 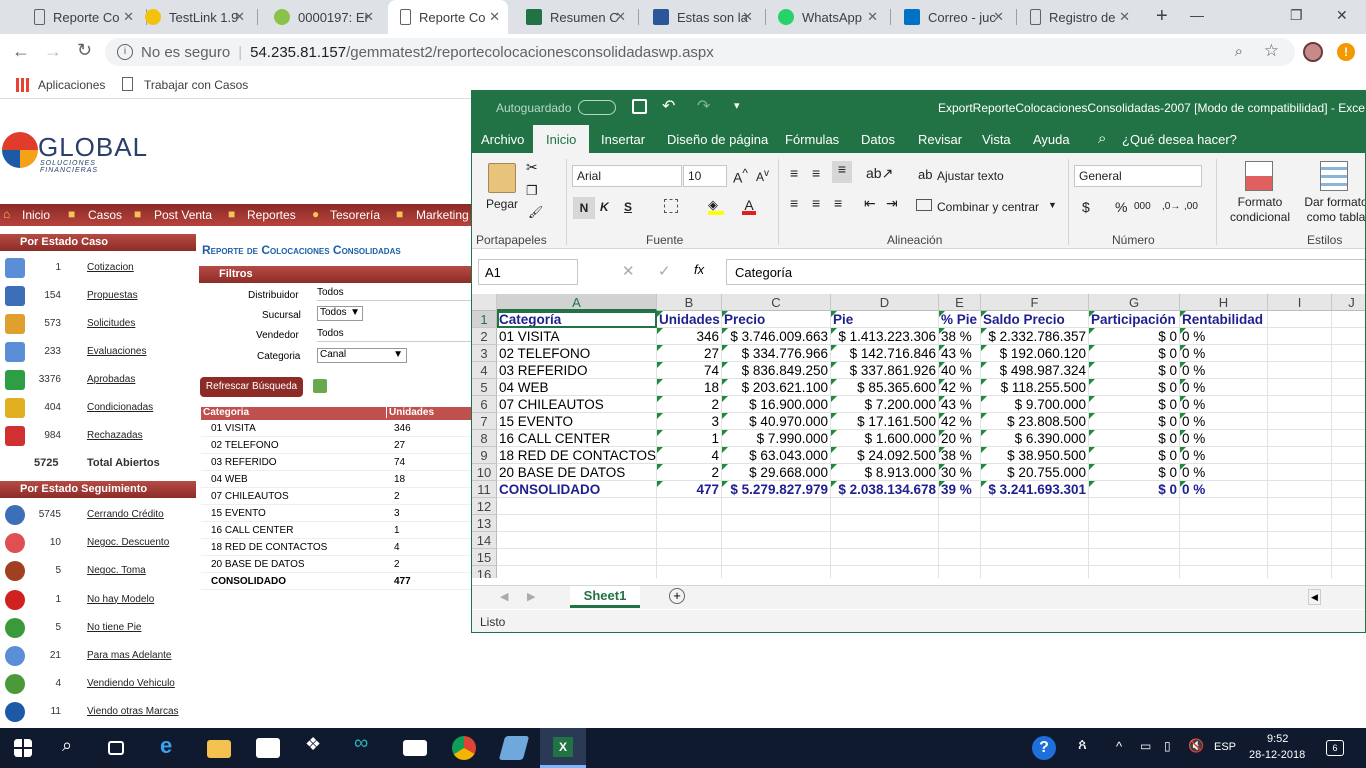 I want to click on sheet-cell: $ 23.808.500, so click(x=1035, y=421).